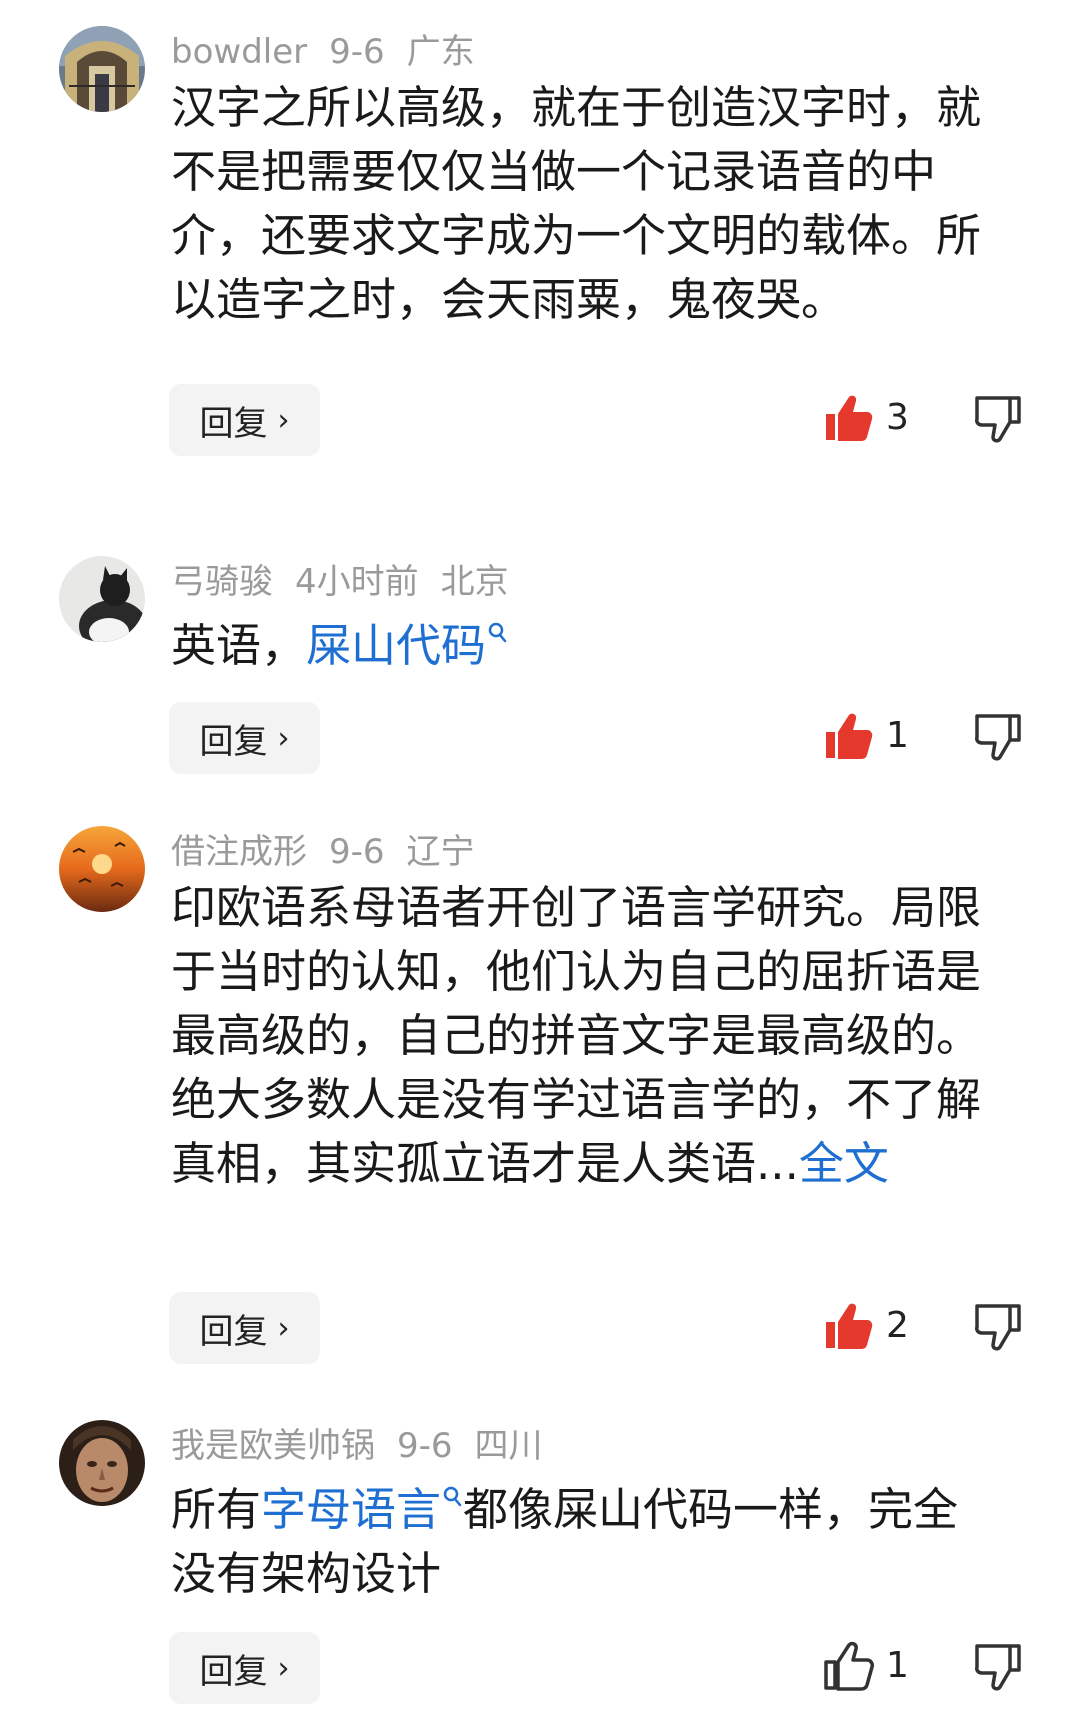  I want to click on comment-location: 辽宁, so click(440, 852).